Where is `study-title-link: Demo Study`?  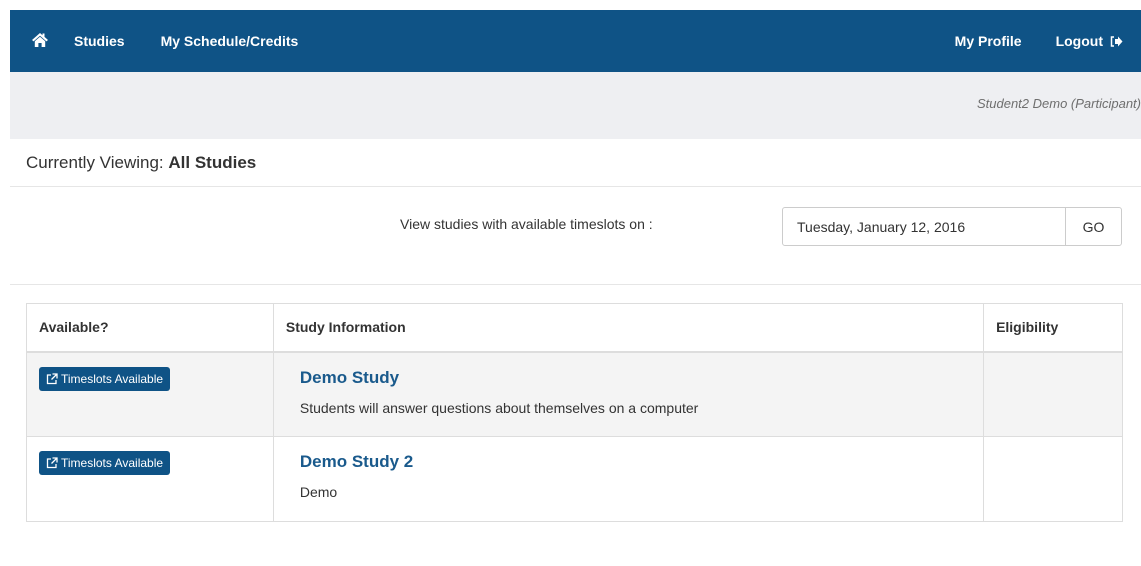 study-title-link: Demo Study is located at coordinates (635, 378).